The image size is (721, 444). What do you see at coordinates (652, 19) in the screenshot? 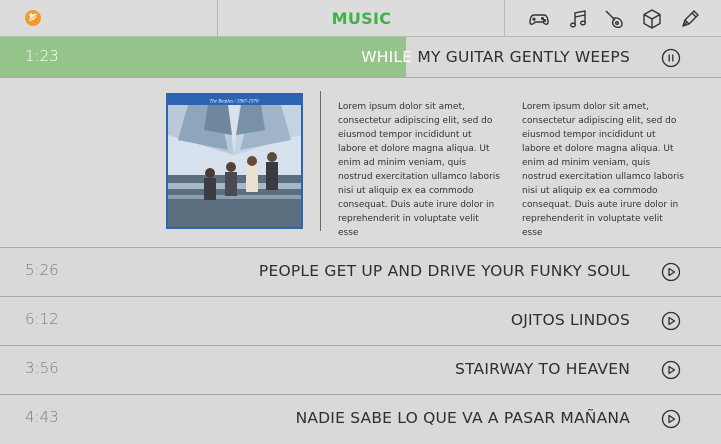
I see `cube-icon` at bounding box center [652, 19].